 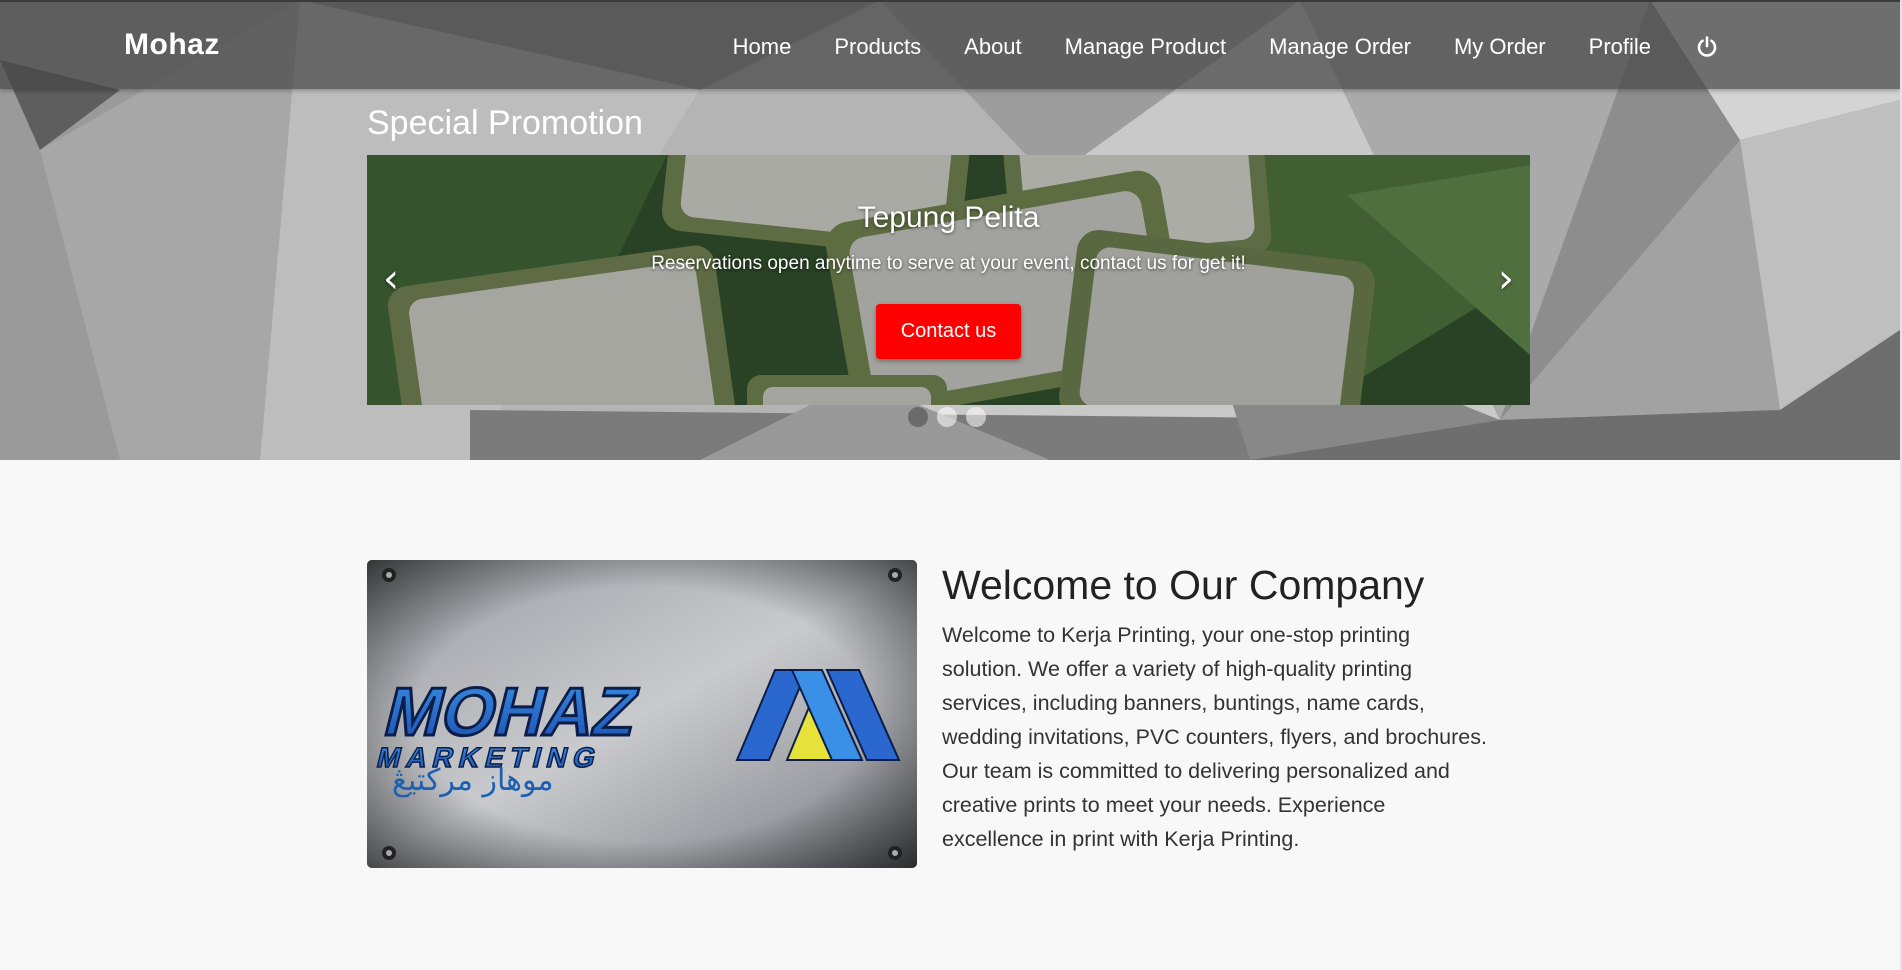 I want to click on nav-profile: Profile, so click(x=1620, y=47).